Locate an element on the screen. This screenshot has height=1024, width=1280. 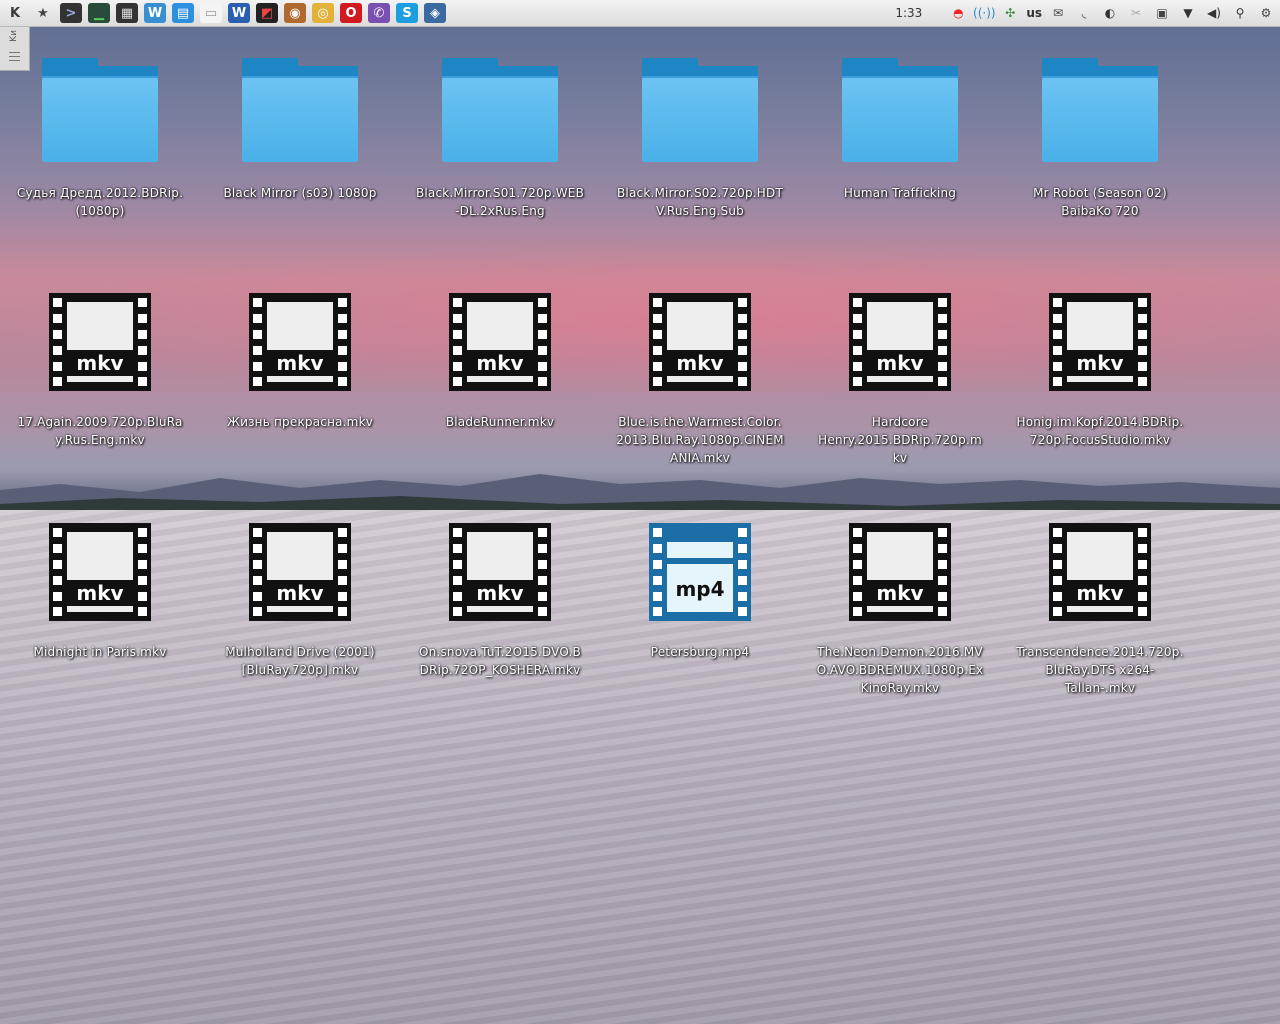
calculator-icon: ▦ is located at coordinates (127, 13).